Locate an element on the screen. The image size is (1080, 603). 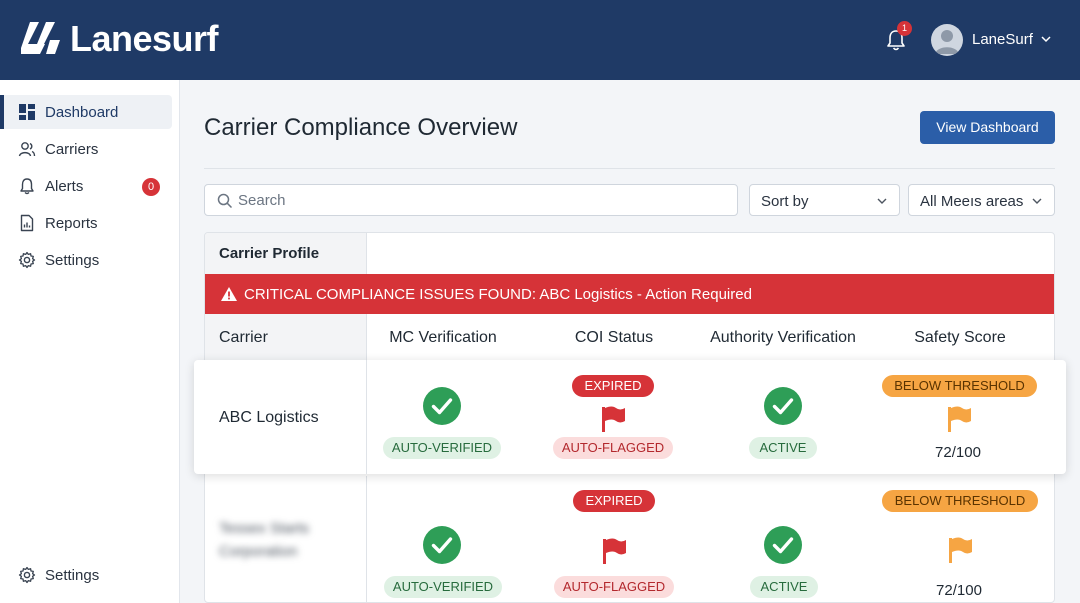
carrier-profile-header: Carrier Profile is located at coordinates (286, 253).